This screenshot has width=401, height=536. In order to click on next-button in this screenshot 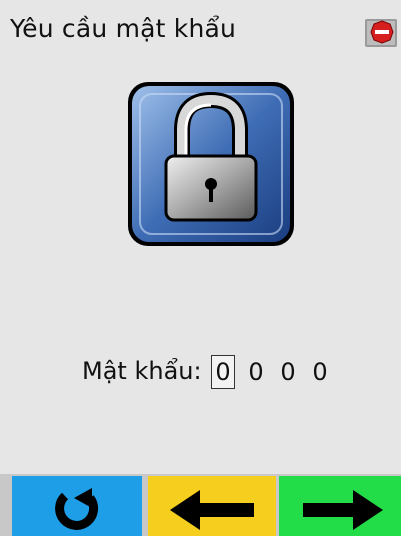, I will do `click(340, 506)`.